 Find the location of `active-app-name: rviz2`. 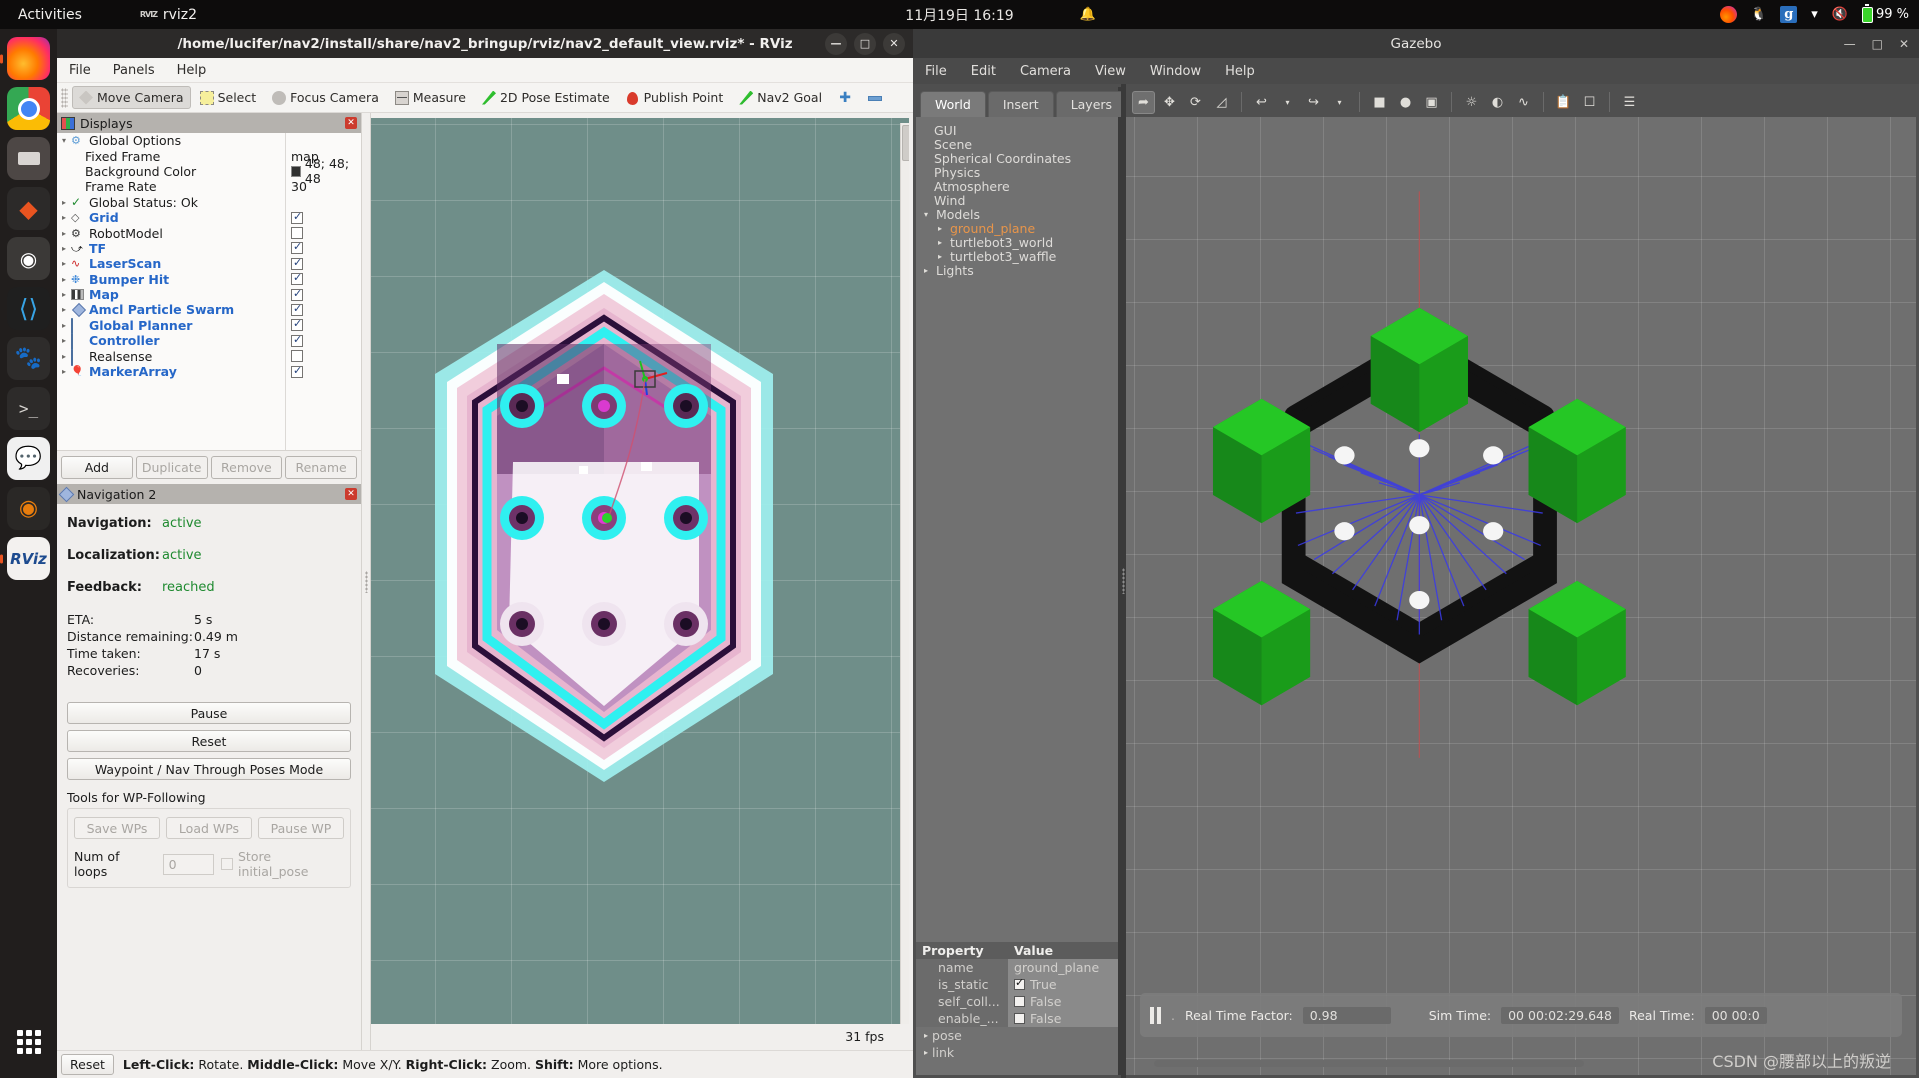

active-app-name: rviz2 is located at coordinates (180, 15).